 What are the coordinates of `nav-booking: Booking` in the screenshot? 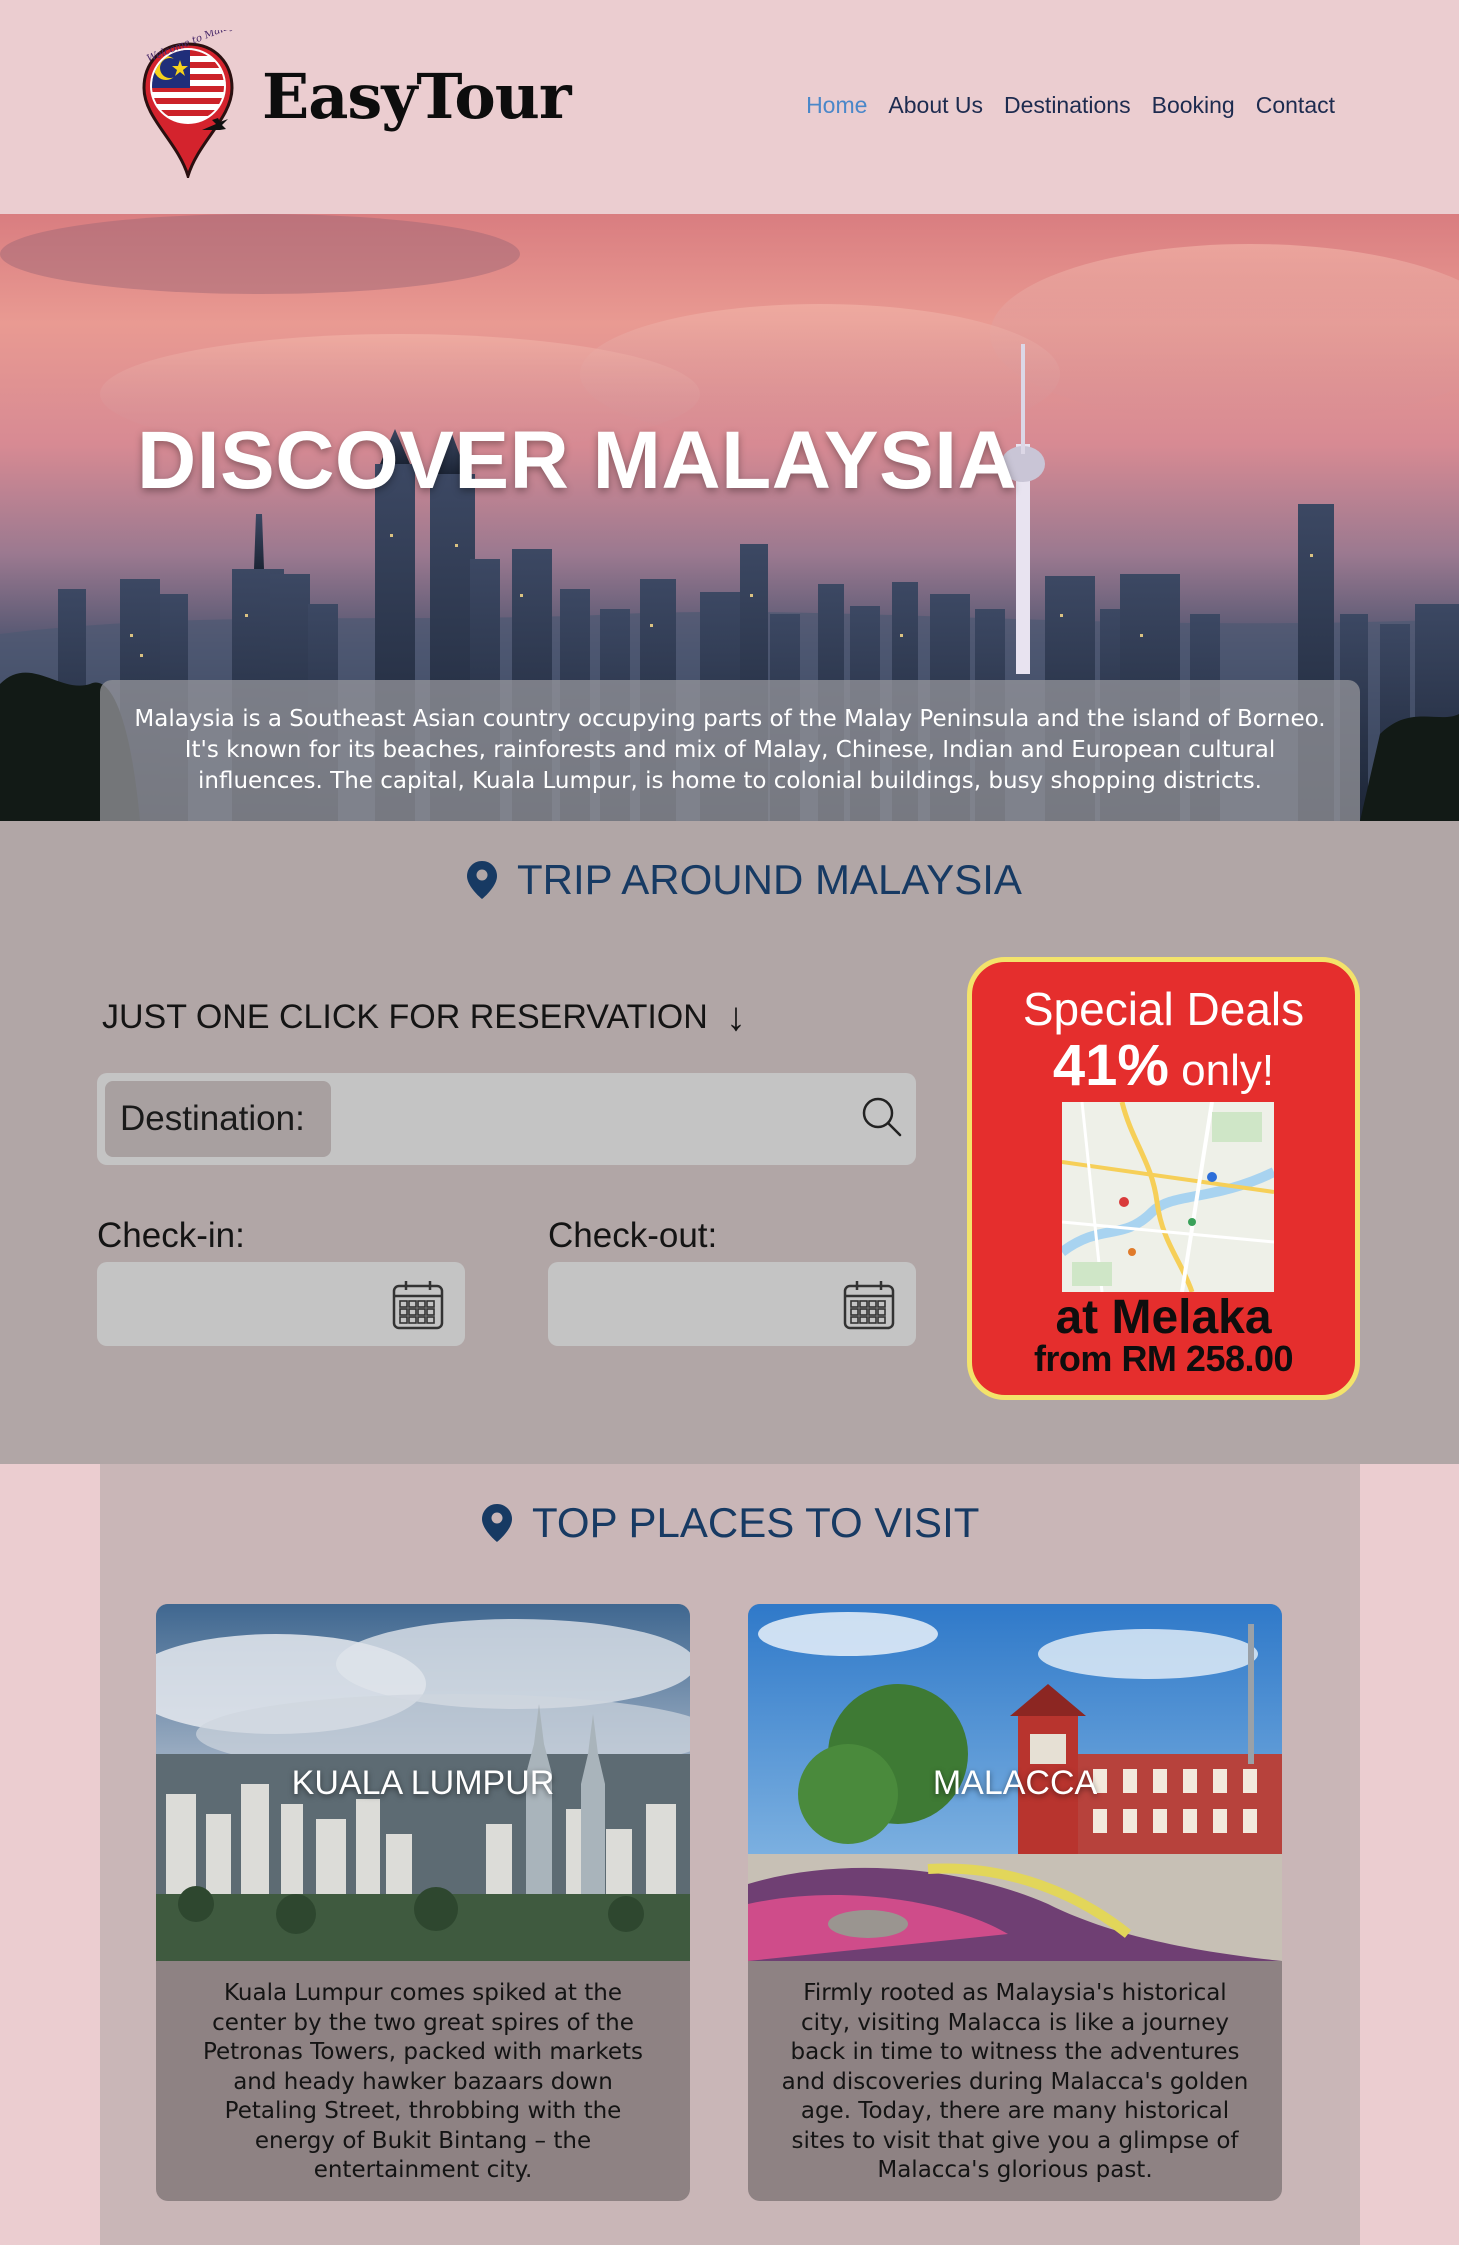 It's located at (1193, 105).